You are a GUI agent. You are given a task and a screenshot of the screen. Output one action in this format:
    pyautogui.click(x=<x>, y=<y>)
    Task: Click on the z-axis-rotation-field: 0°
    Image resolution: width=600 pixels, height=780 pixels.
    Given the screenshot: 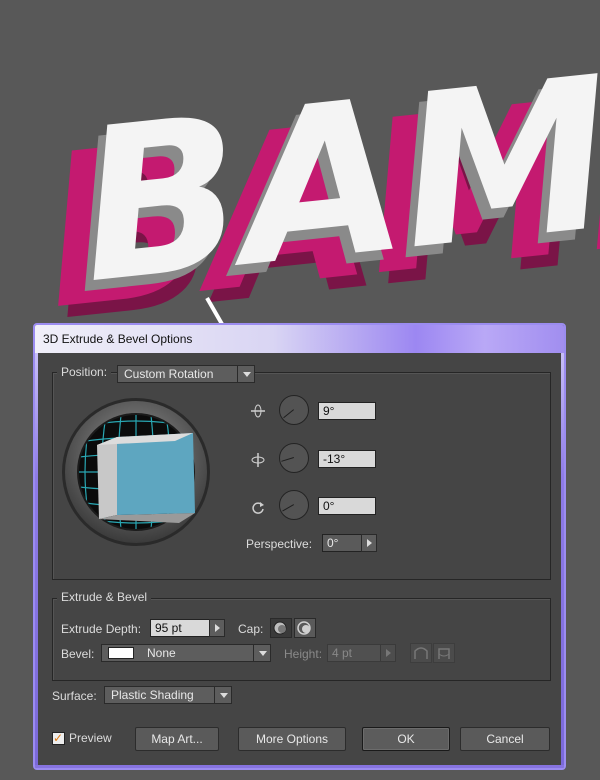 What is the action you would take?
    pyautogui.click(x=347, y=506)
    